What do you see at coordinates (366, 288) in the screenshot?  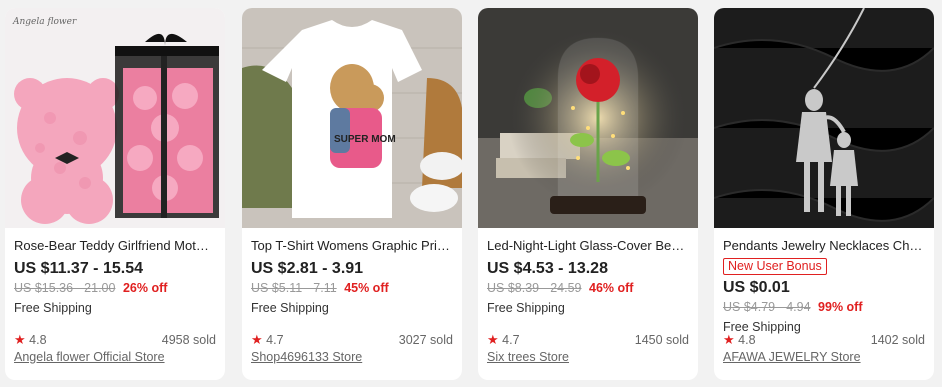 I see `discount-label: 45% off` at bounding box center [366, 288].